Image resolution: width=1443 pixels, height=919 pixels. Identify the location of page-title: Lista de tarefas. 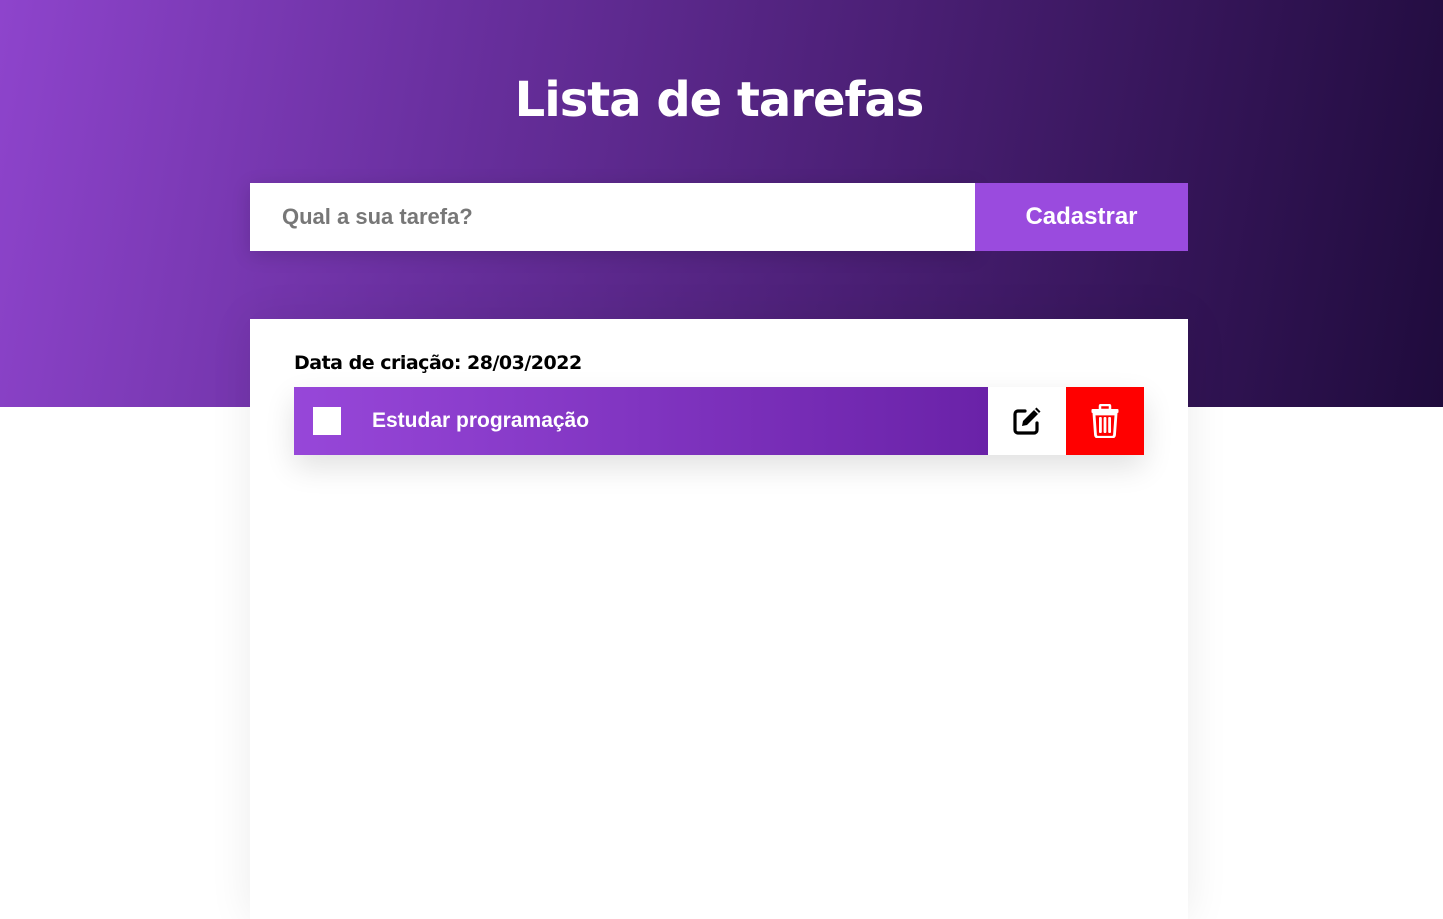
(719, 100).